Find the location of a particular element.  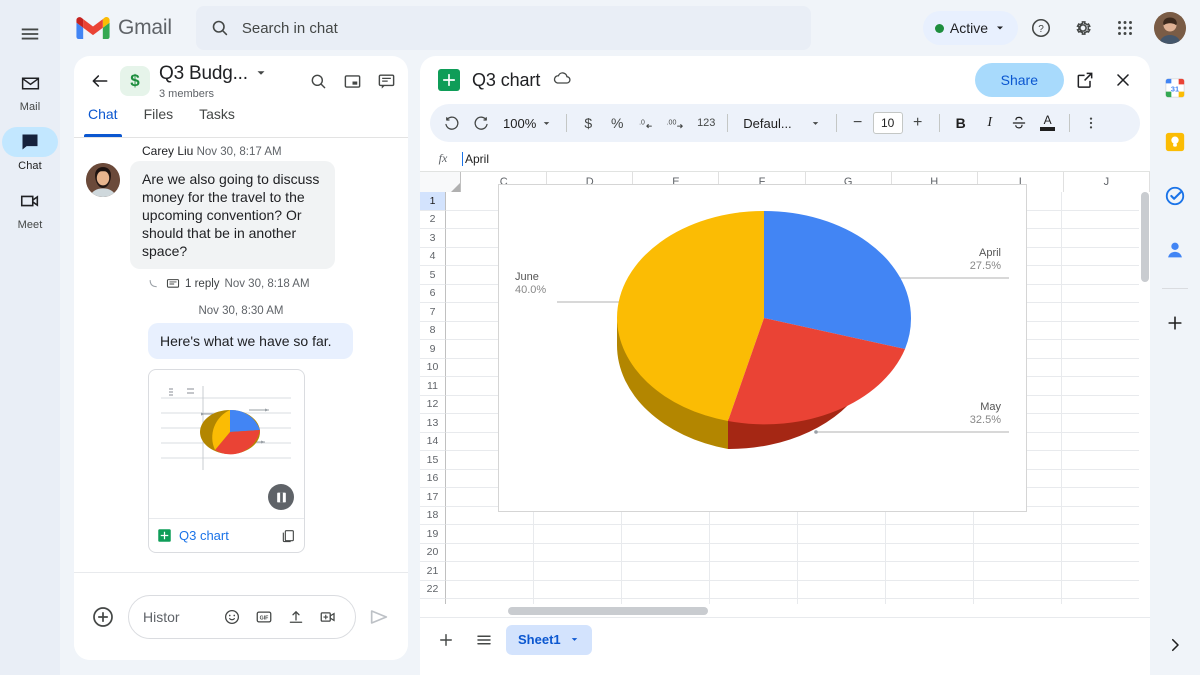

gif-icon: GIF is located at coordinates (264, 617).